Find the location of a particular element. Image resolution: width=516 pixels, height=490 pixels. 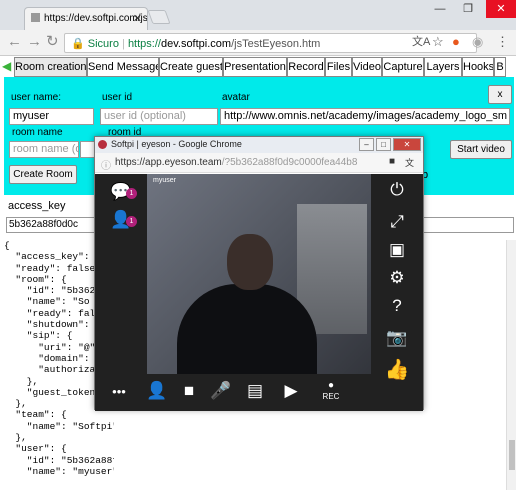

eyeson-bottom-controls: ••• 👤 ■ 🎤 ▤ ▶ ● REC is located at coordinates (233, 392).